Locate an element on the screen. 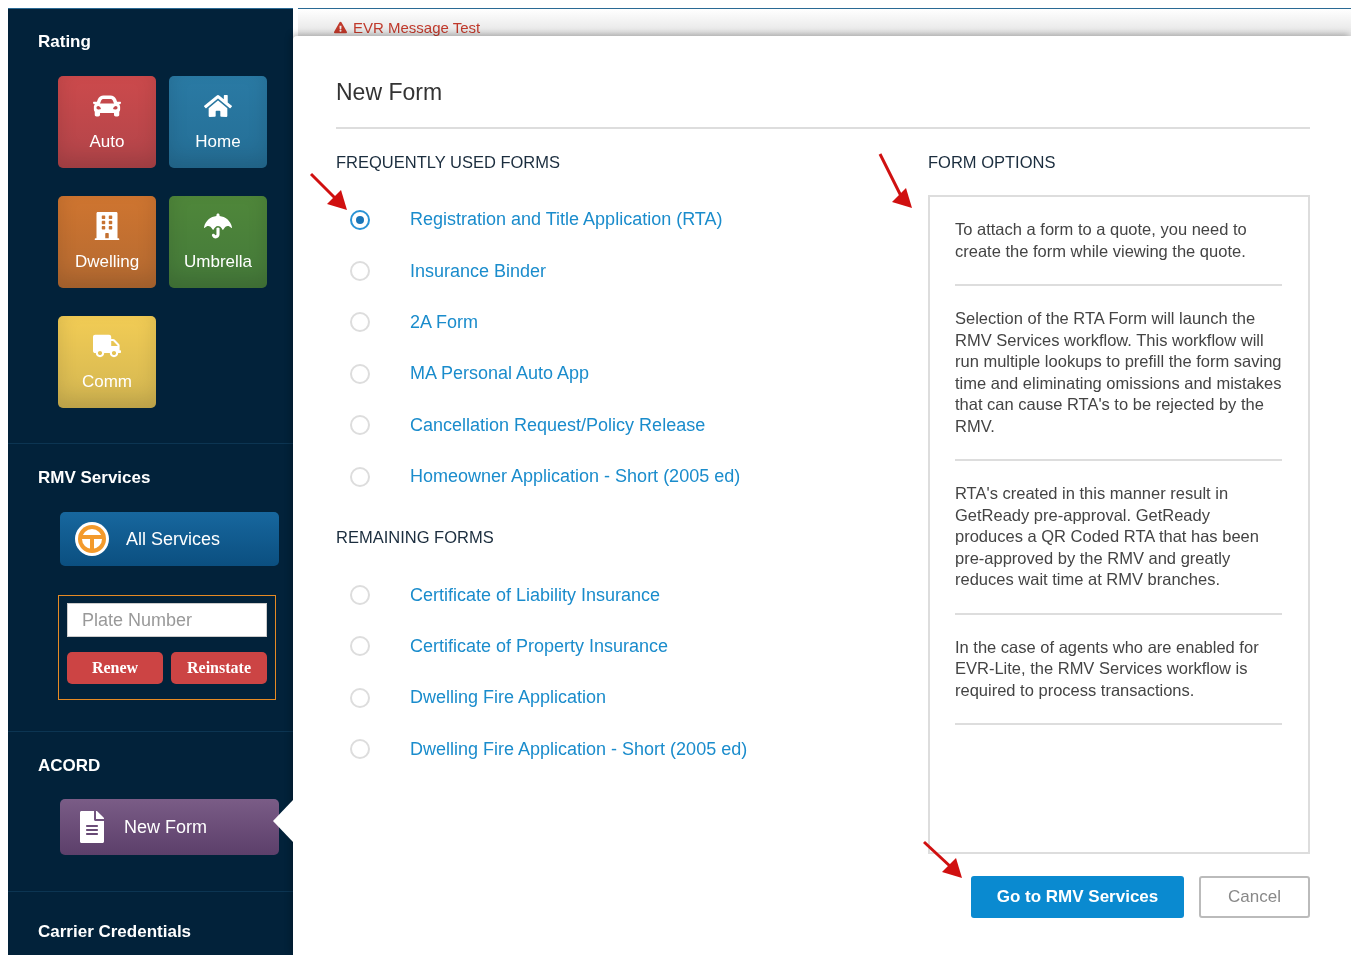 This screenshot has height=955, width=1351. form-link: Dwelling Fire Application is located at coordinates (508, 698).